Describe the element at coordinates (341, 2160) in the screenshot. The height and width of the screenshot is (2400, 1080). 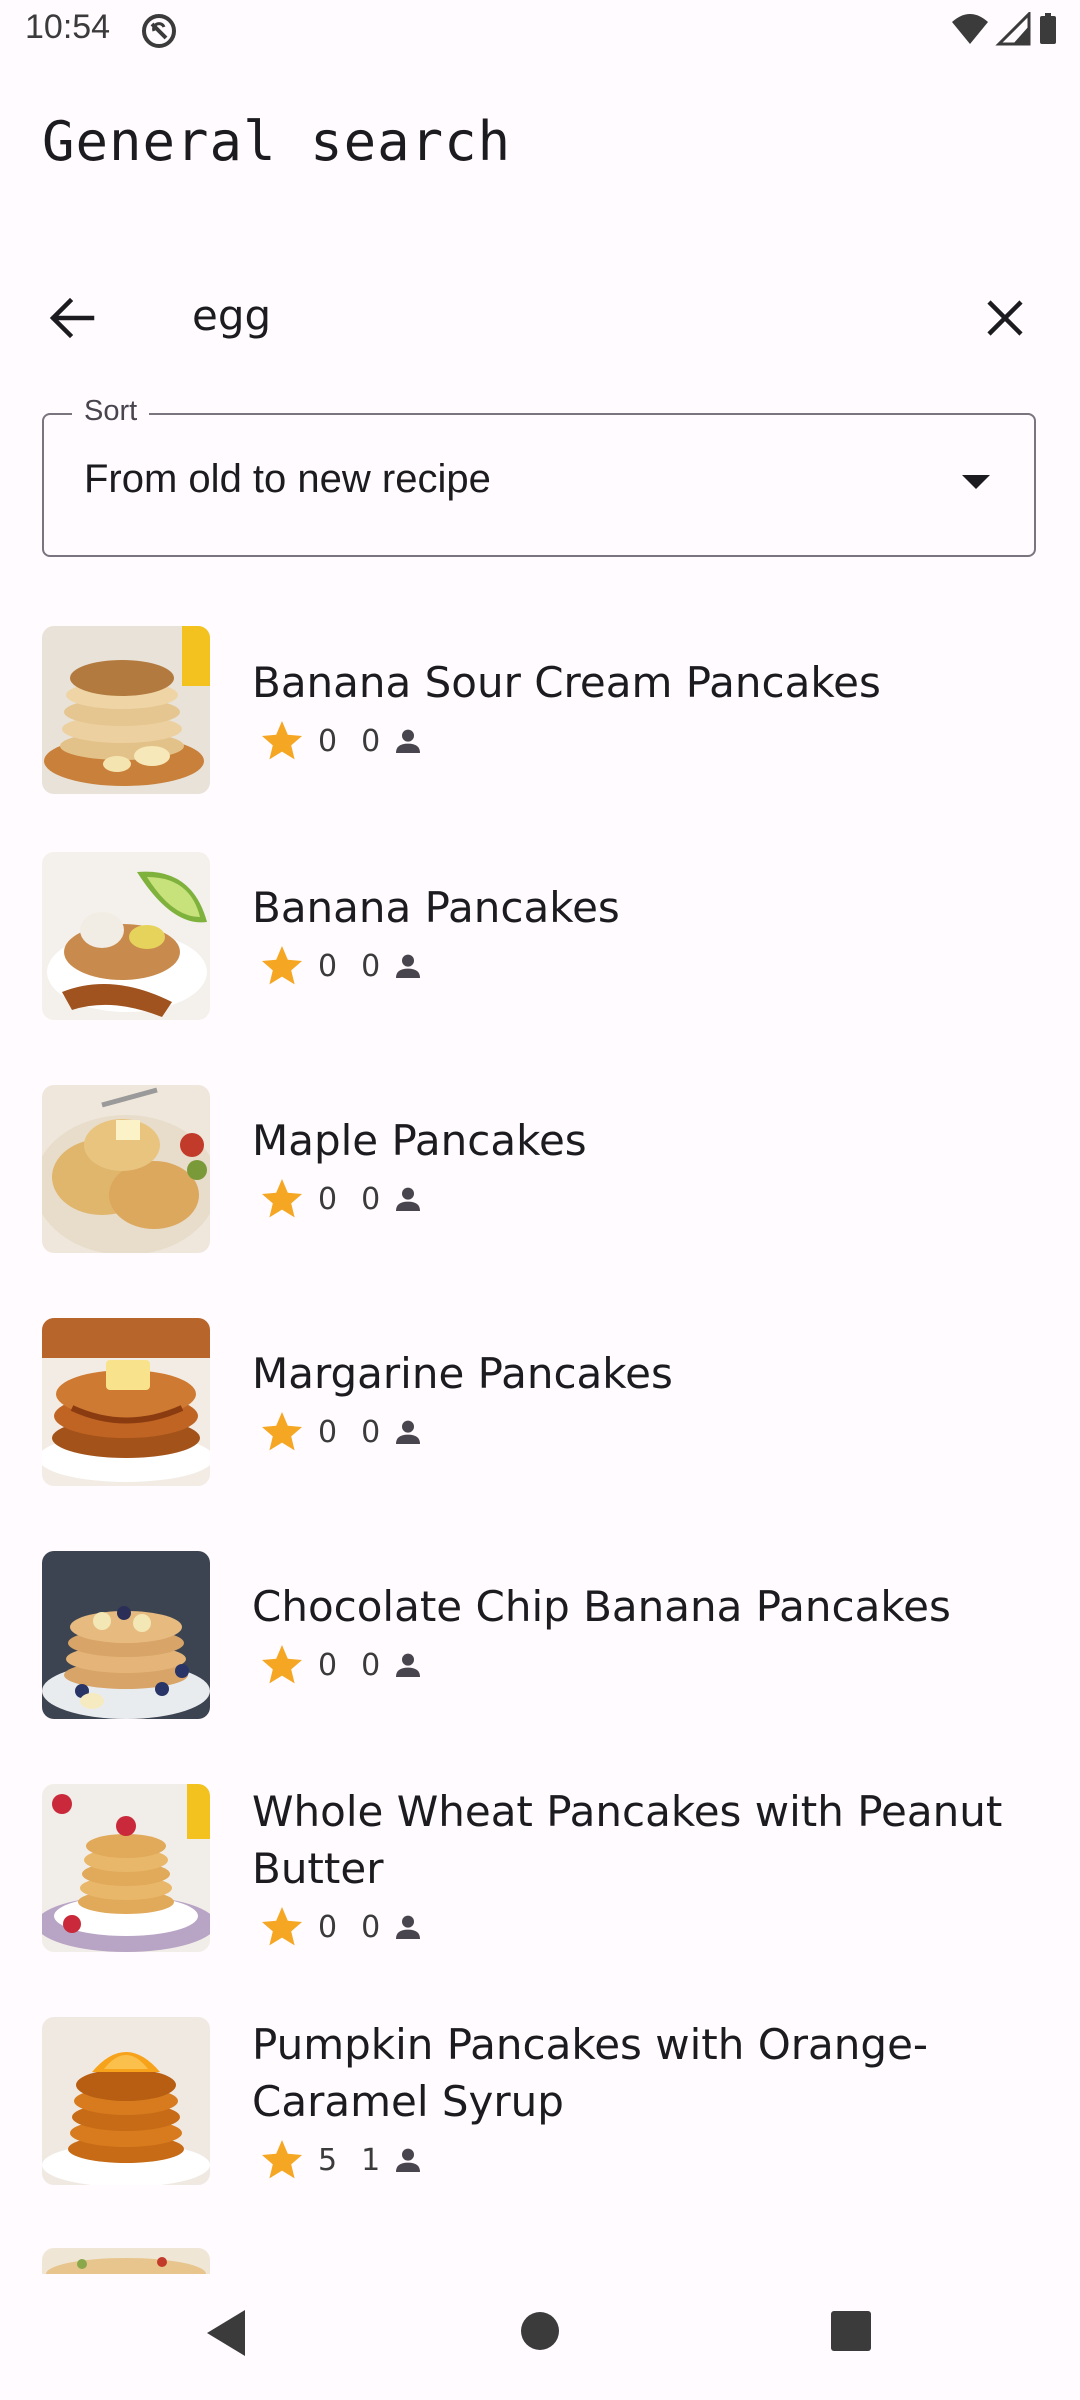
I see `recipe-rating: 5 1` at that location.